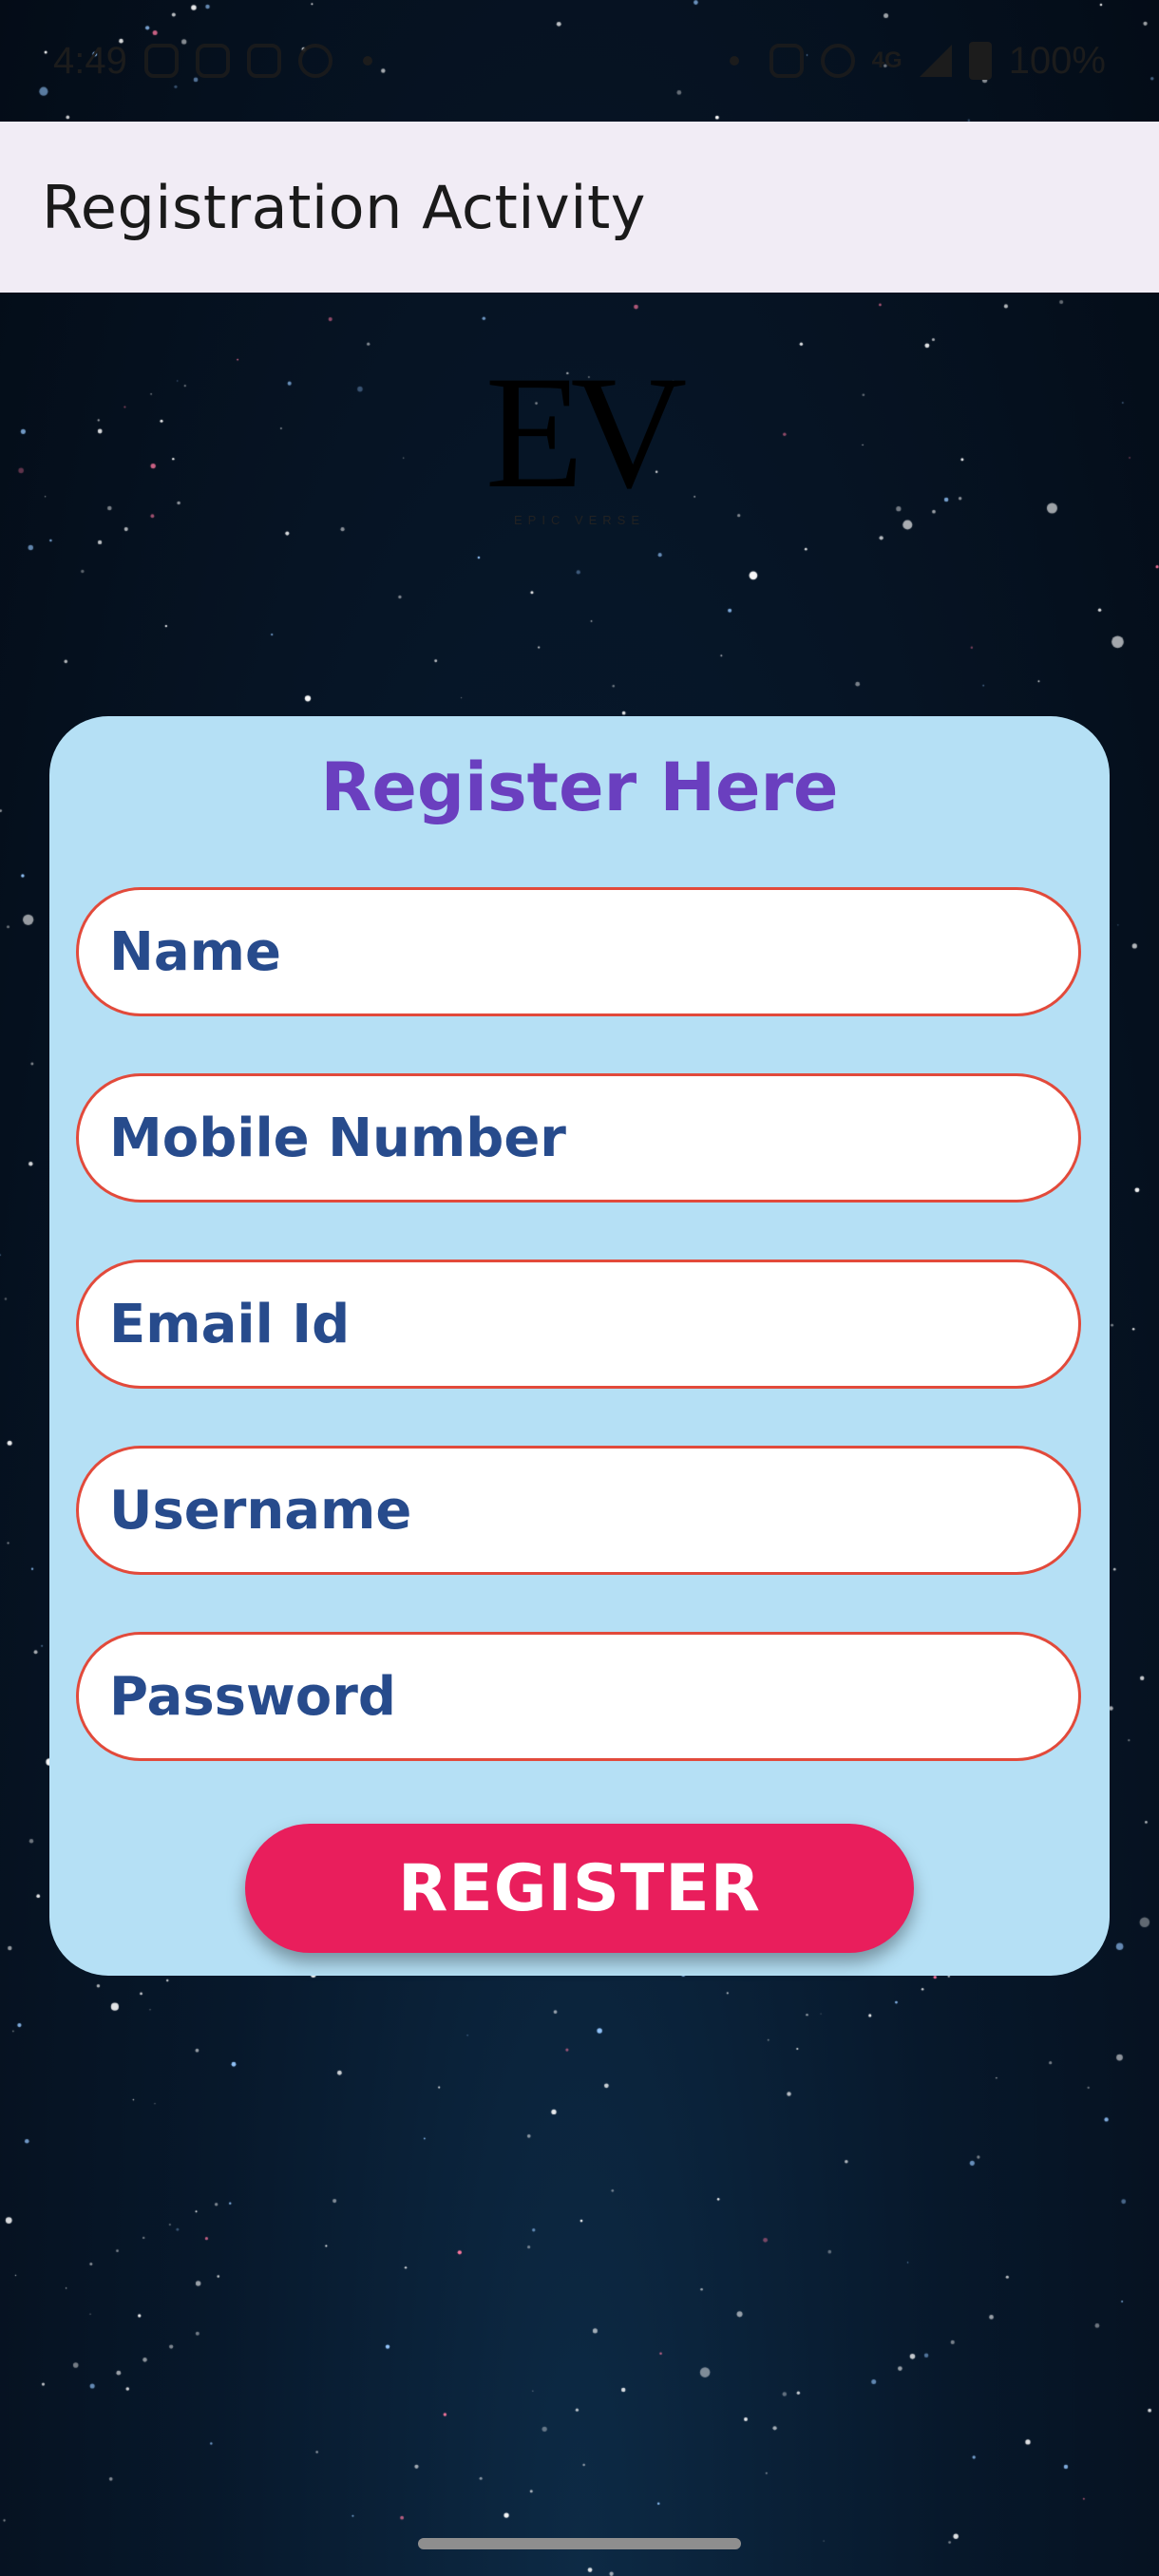 The width and height of the screenshot is (1159, 2576). Describe the element at coordinates (579, 2543) in the screenshot. I see `gesture-nav-handle` at that location.